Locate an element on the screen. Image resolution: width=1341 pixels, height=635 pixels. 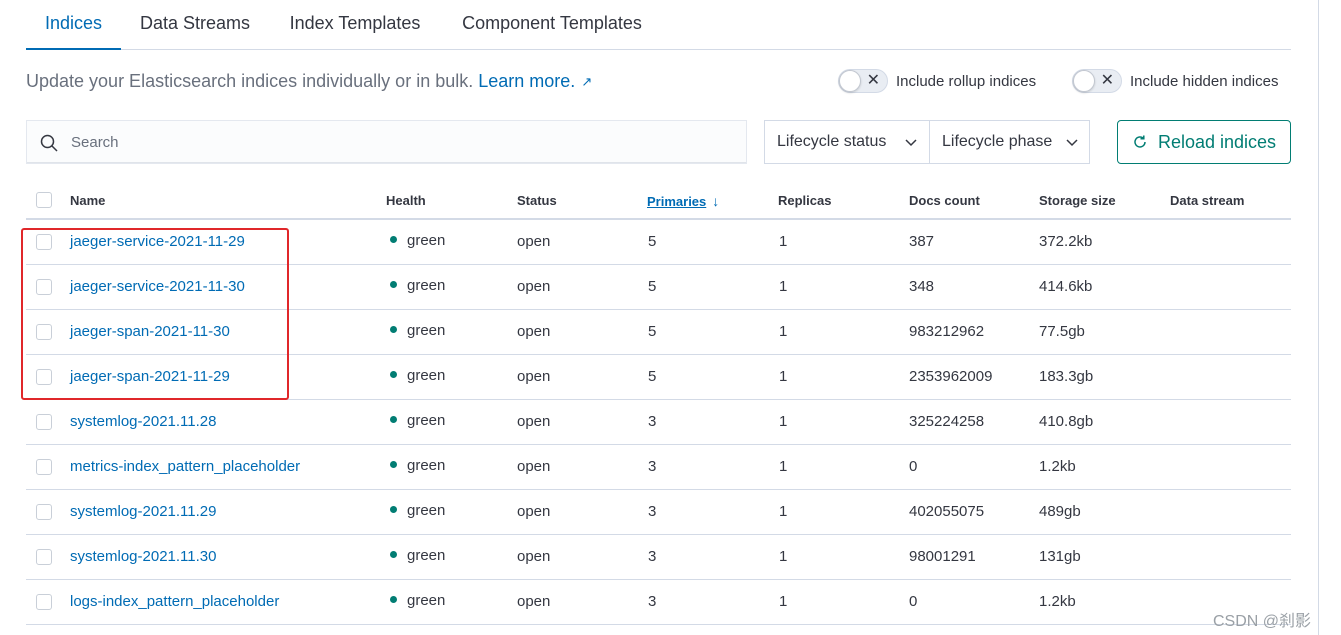
column-data-stream: Data stream is located at coordinates (1207, 200).